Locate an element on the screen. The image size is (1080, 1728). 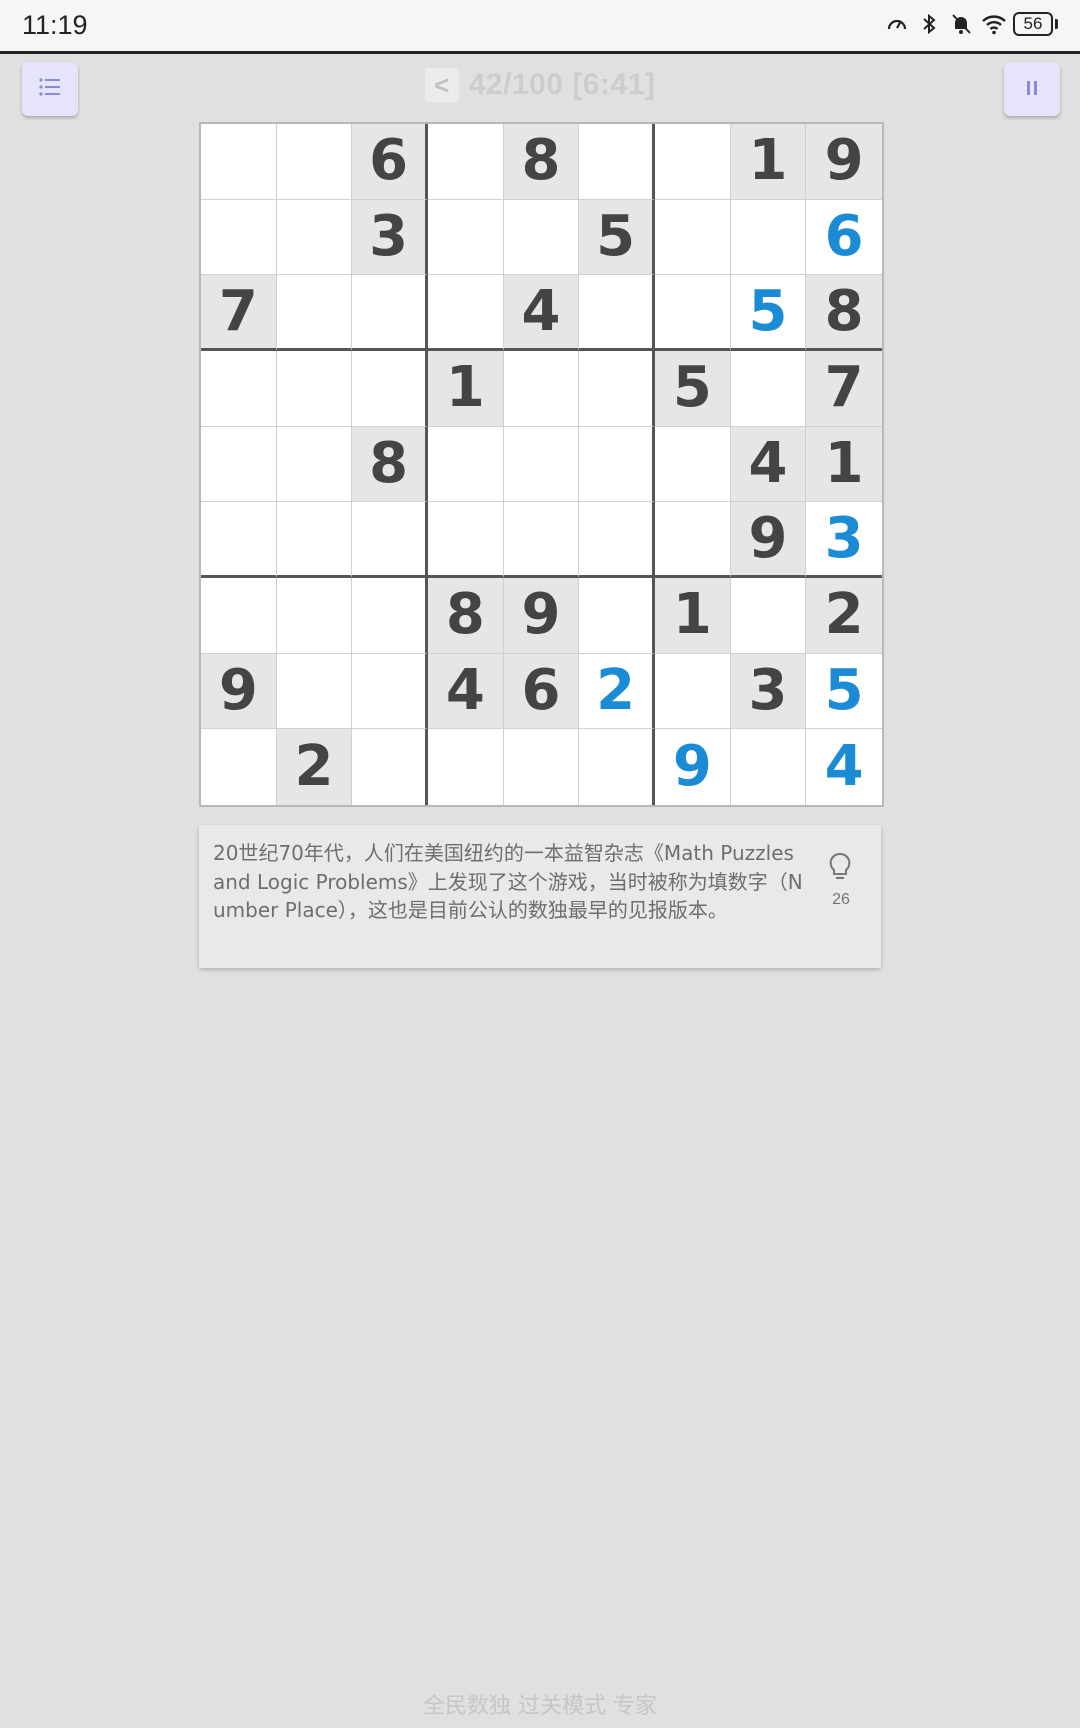
board-cell-r4c4: 1 is located at coordinates (465, 388).